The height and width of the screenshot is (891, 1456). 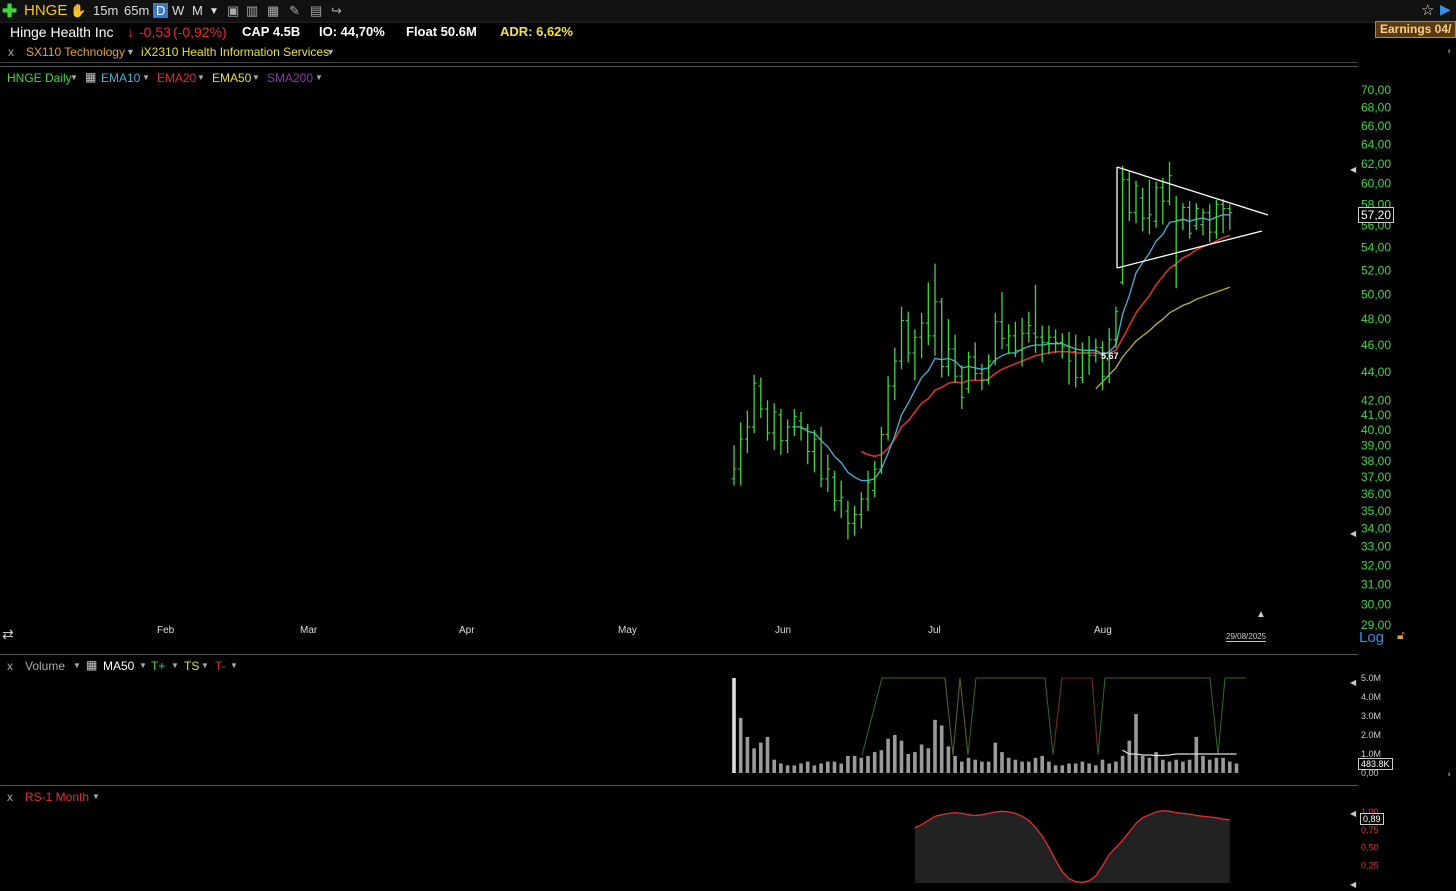 What do you see at coordinates (1376, 445) in the screenshot?
I see `price-tick-label: 39,00` at bounding box center [1376, 445].